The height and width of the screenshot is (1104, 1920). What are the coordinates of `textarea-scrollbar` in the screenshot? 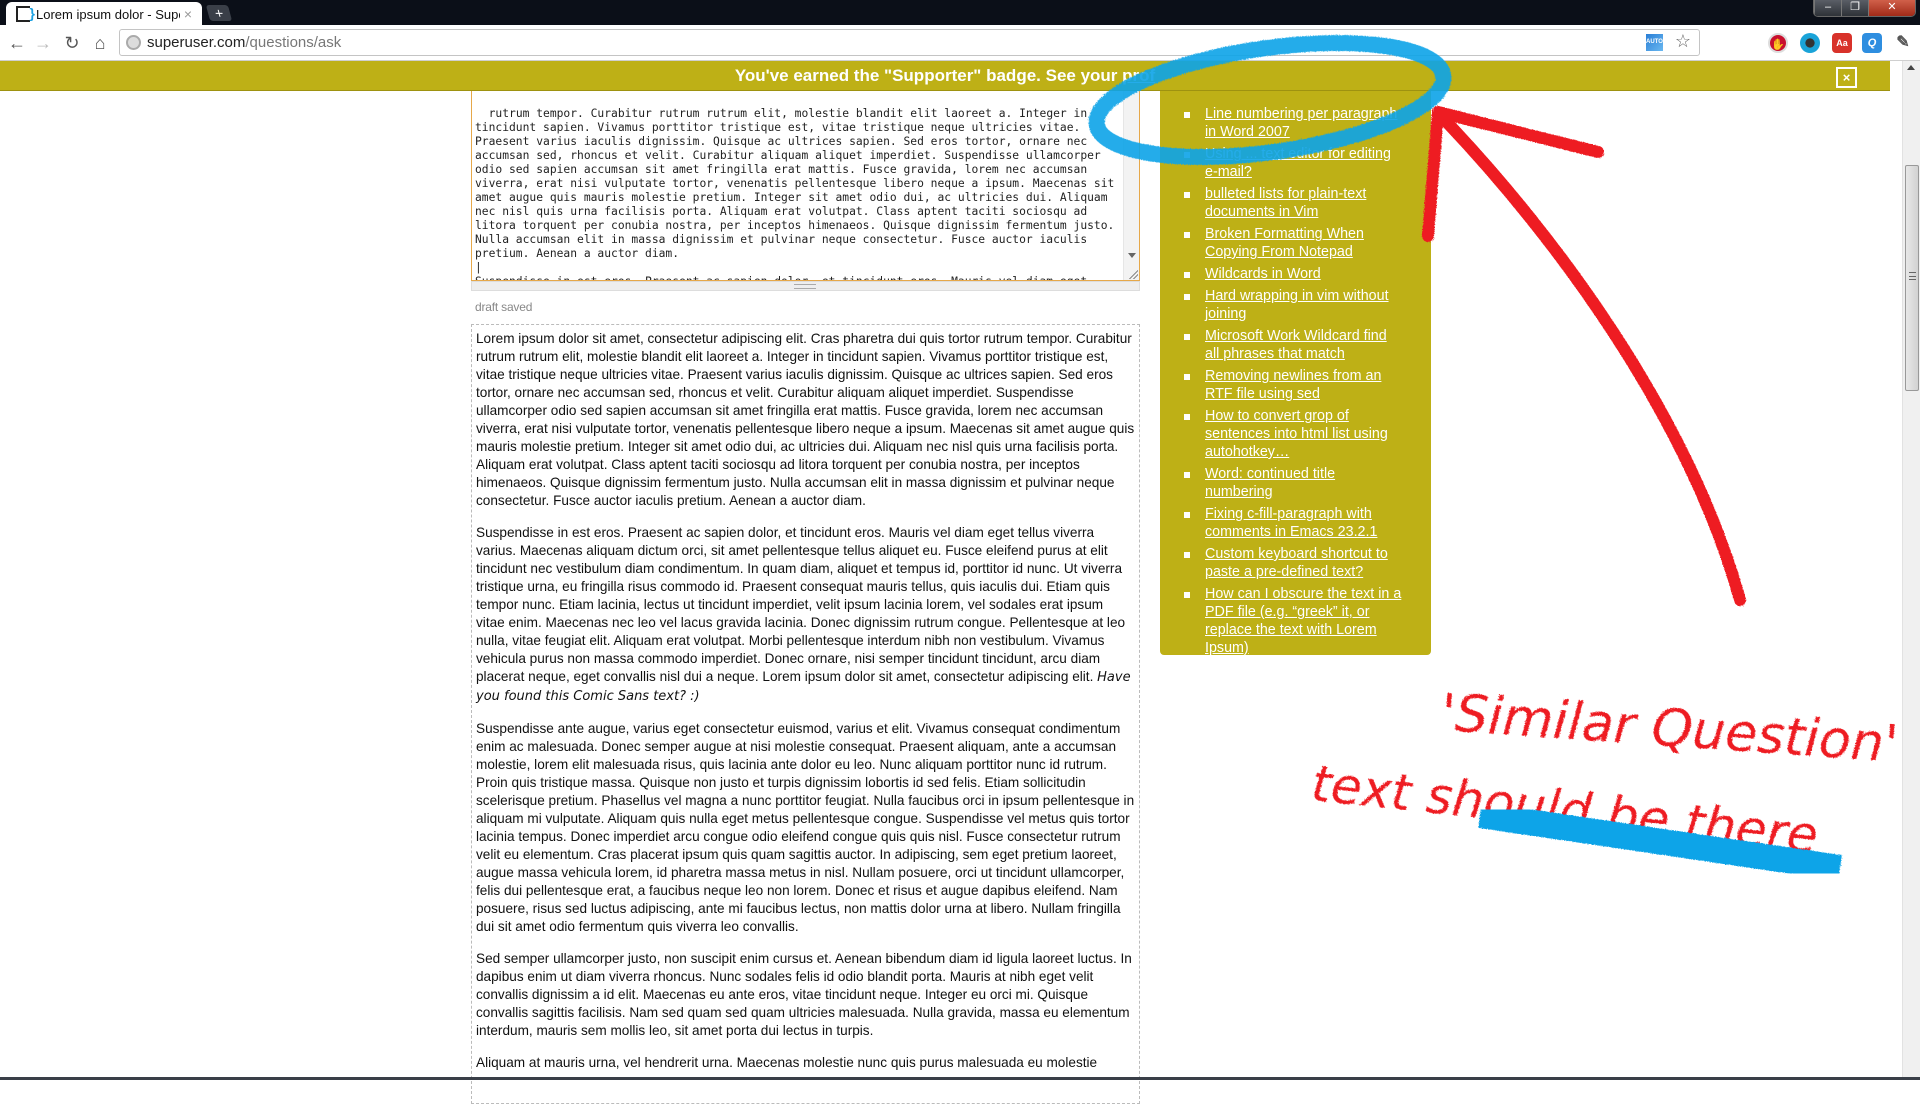 It's located at (1131, 185).